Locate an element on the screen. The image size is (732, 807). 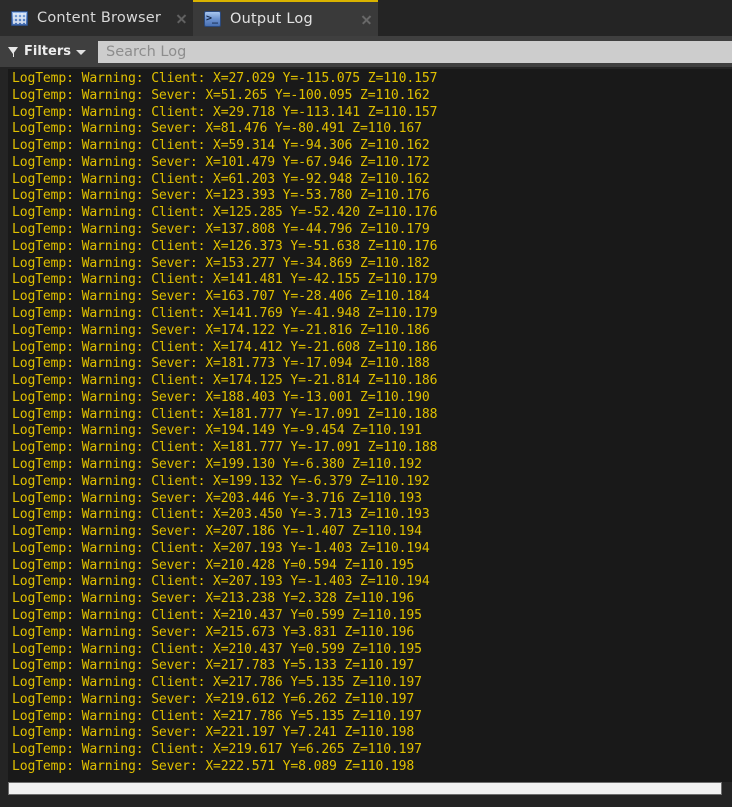
tab-content-browser: Content Browser is located at coordinates (96, 18).